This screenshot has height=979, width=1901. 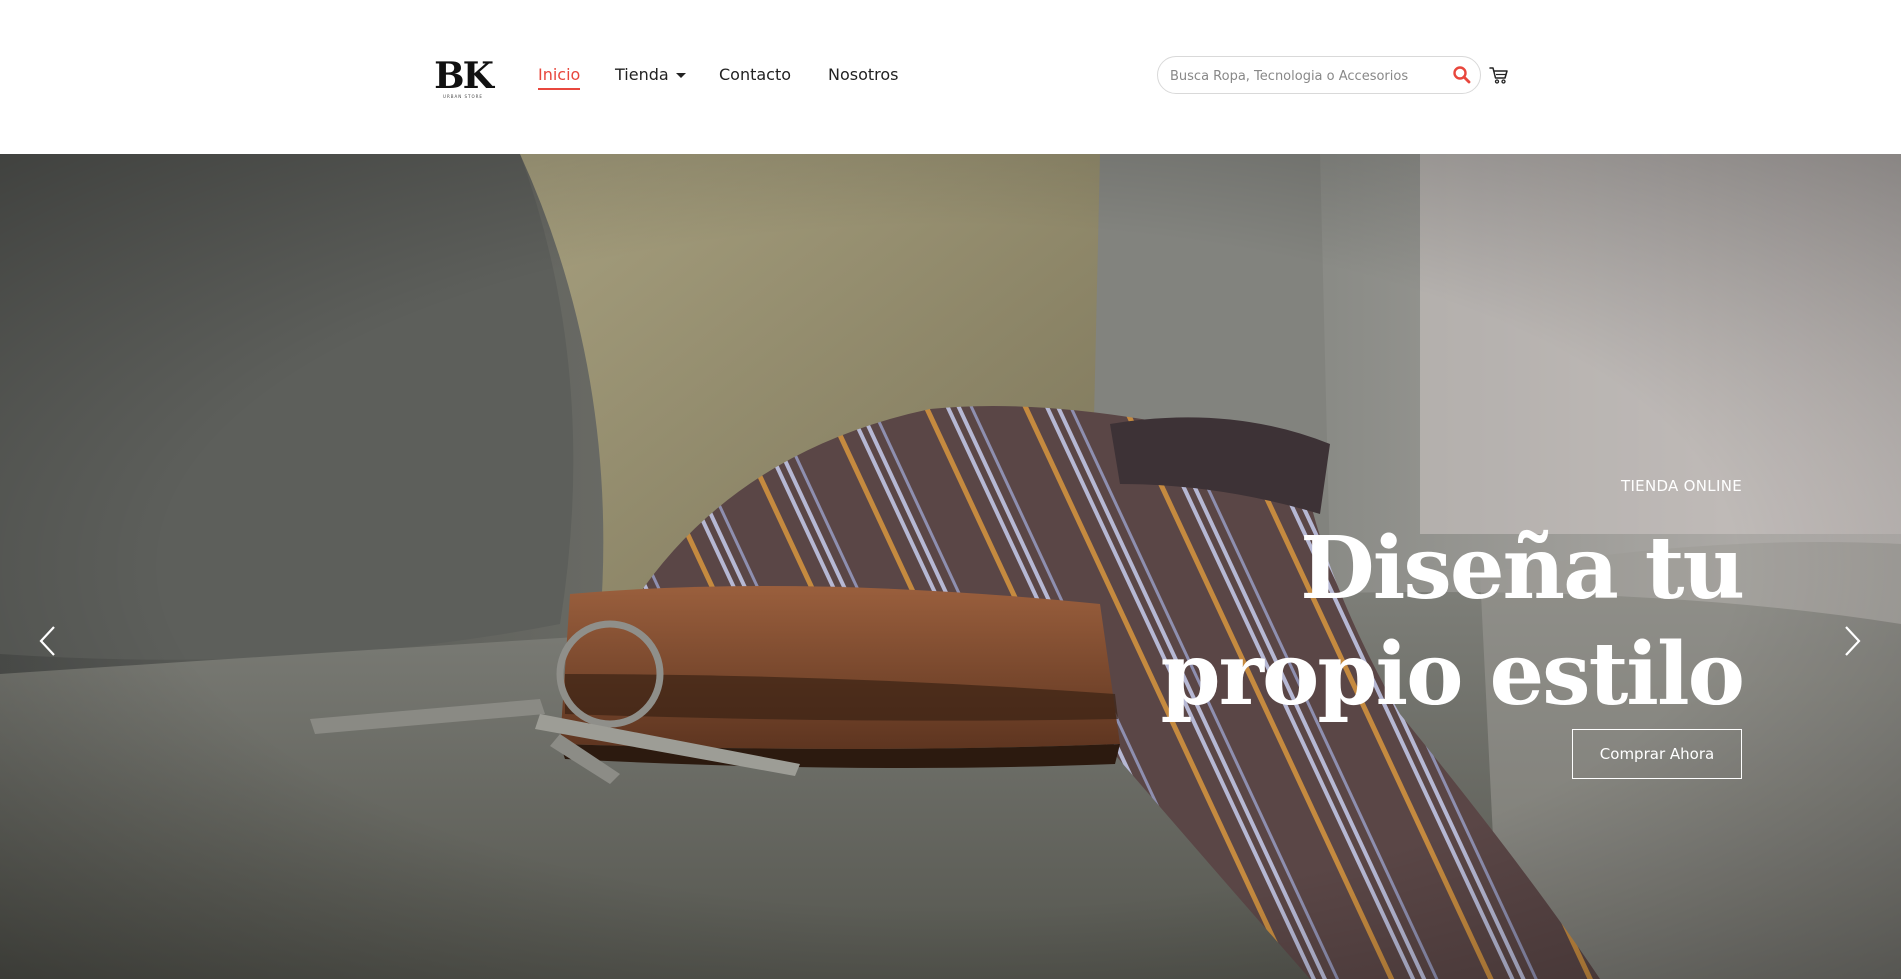 What do you see at coordinates (755, 75) in the screenshot?
I see `nav-item-contacto: Contacto` at bounding box center [755, 75].